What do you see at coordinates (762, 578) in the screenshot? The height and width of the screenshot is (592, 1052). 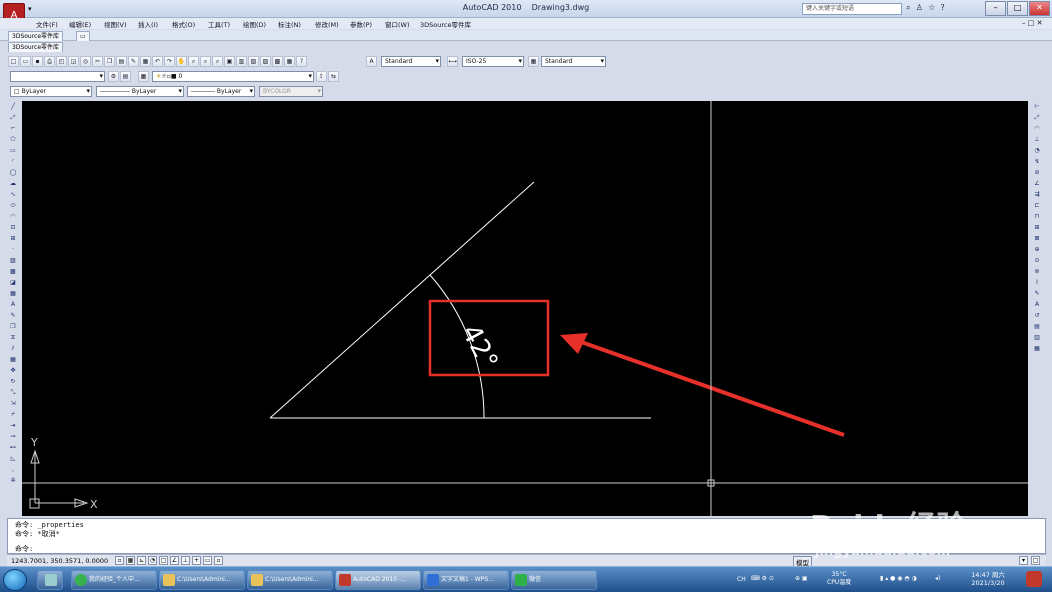 I see `ime-icons: ⌨ ⚙ ⊙` at bounding box center [762, 578].